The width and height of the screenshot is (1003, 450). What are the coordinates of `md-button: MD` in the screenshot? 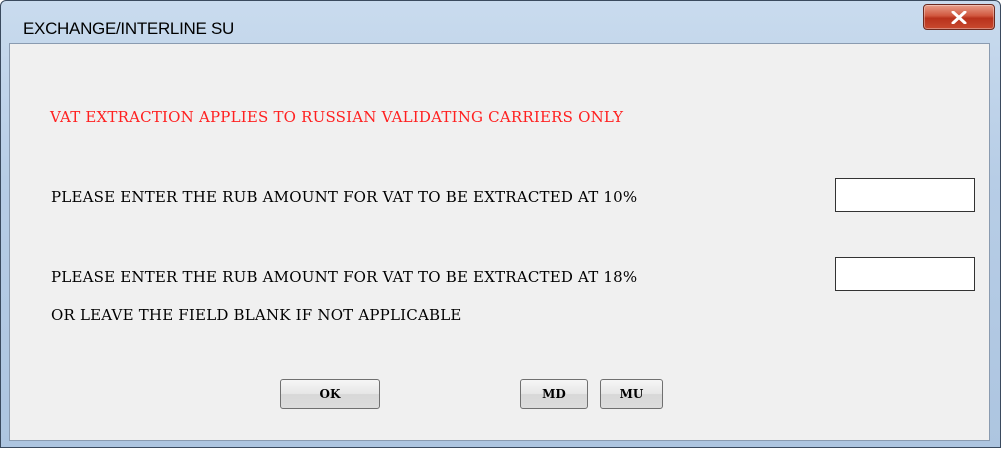 It's located at (554, 394).